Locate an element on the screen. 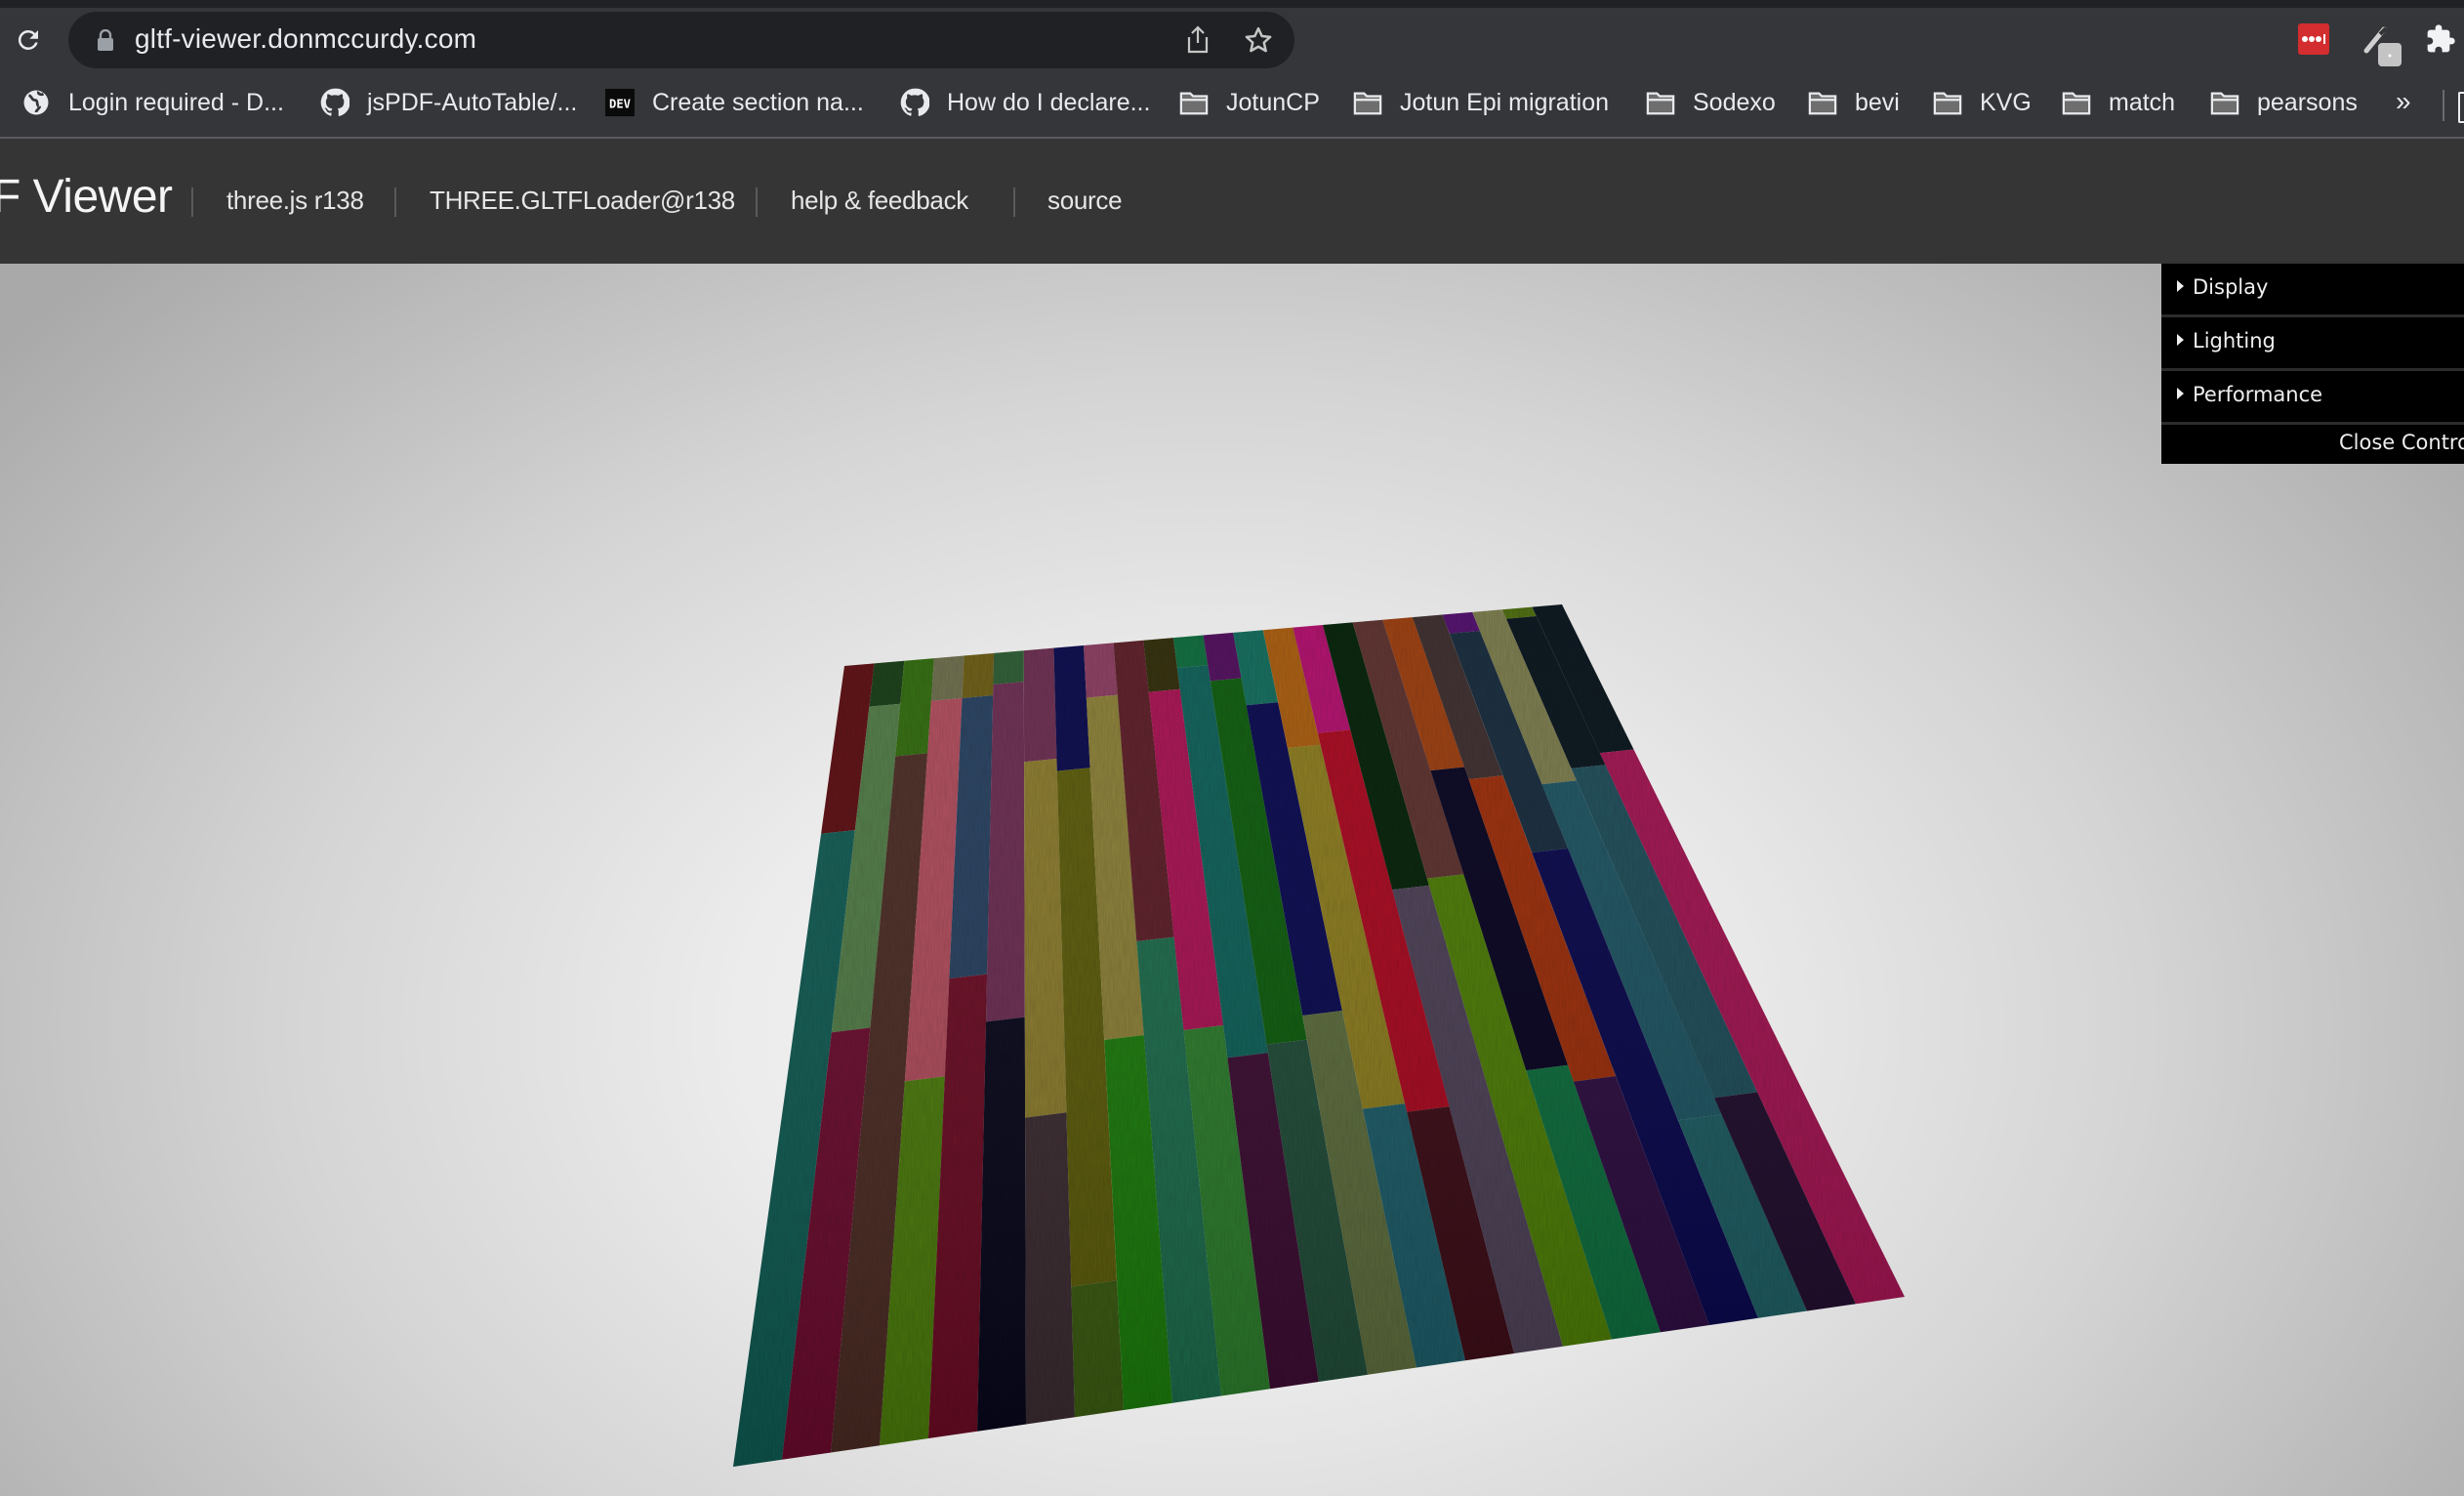 This screenshot has height=1496, width=2464. gui-folder-performance: Performance is located at coordinates (2312, 398).